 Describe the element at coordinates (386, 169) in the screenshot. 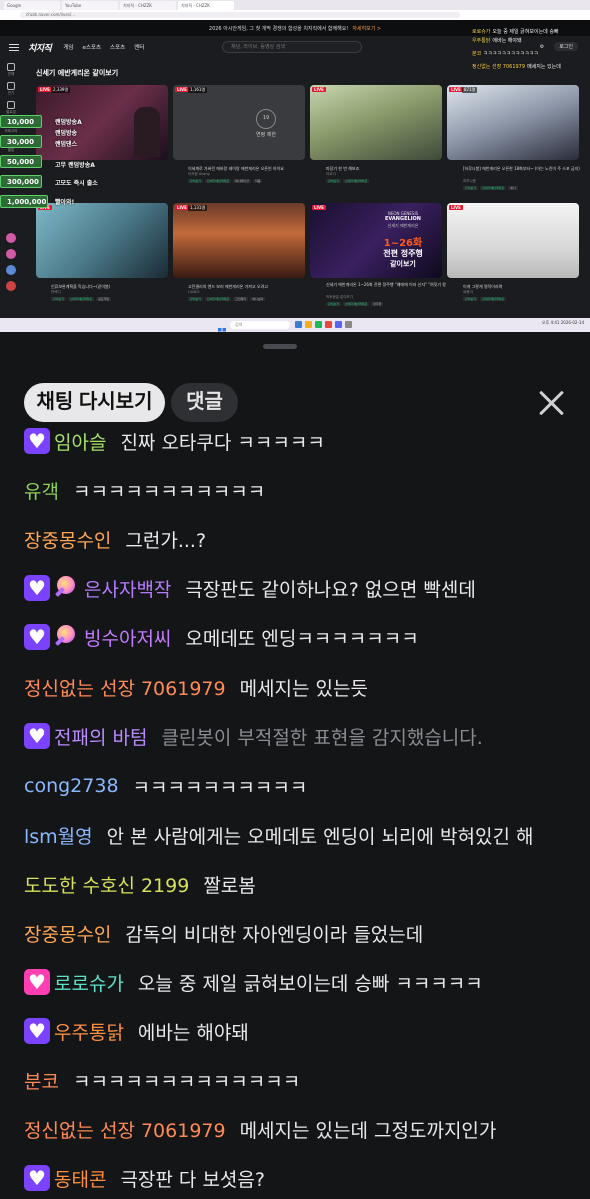

I see `card-title: 파장기 한 번 해보죠` at that location.